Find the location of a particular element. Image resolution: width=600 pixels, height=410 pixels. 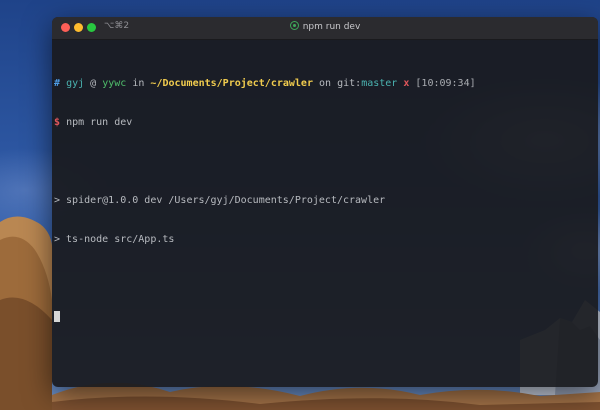

prompt-path: ~/Documents/Project/crawler is located at coordinates (231, 83).